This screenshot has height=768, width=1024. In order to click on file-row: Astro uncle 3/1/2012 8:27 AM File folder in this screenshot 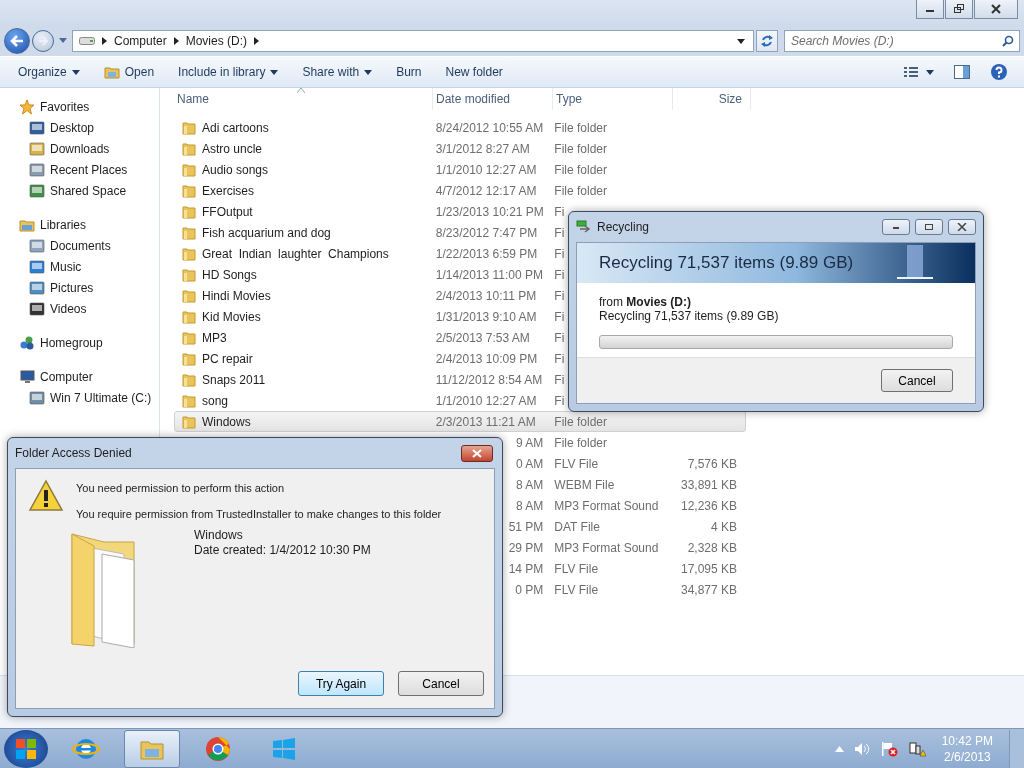, I will do `click(460, 148)`.